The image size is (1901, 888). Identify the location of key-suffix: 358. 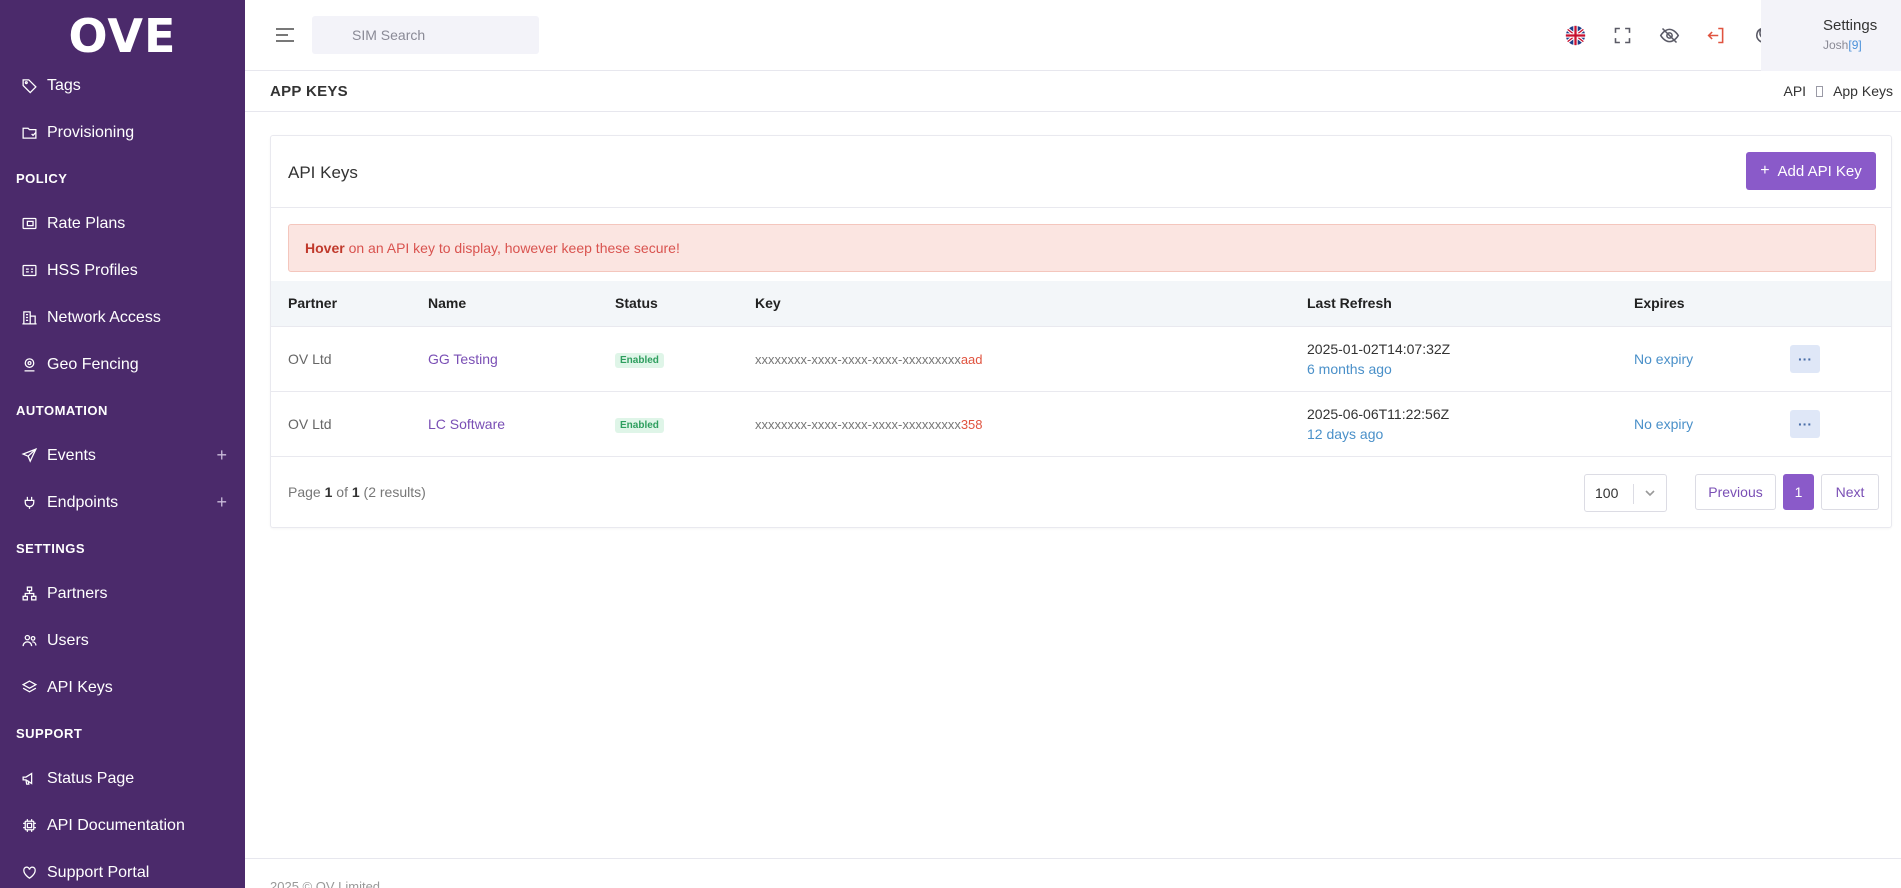
(971, 424).